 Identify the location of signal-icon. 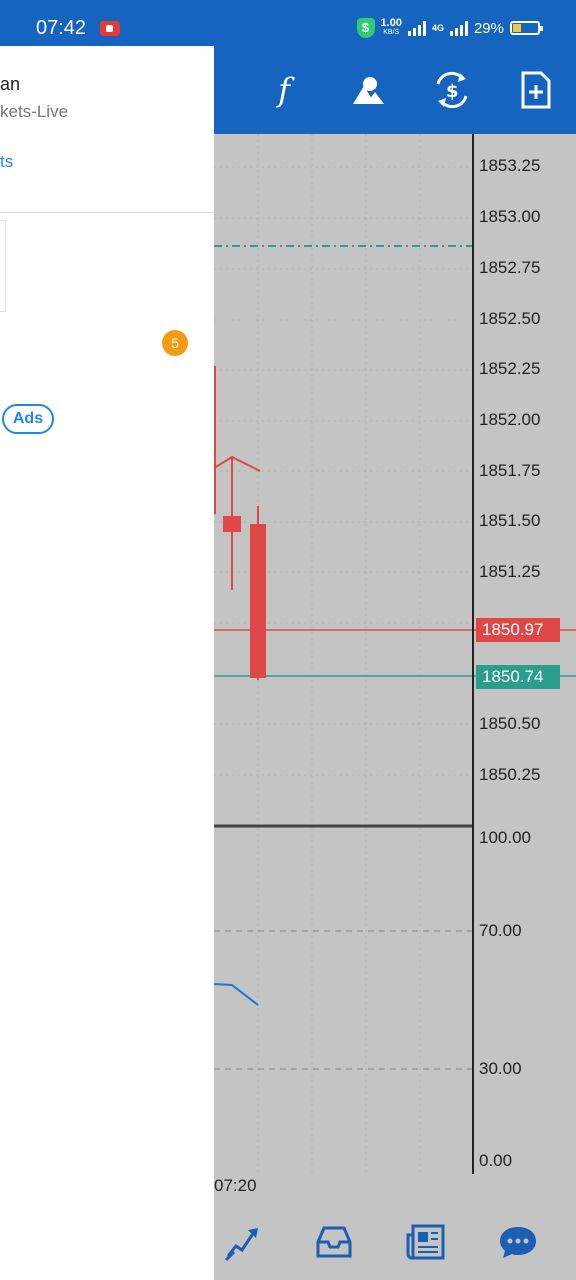
(416, 28).